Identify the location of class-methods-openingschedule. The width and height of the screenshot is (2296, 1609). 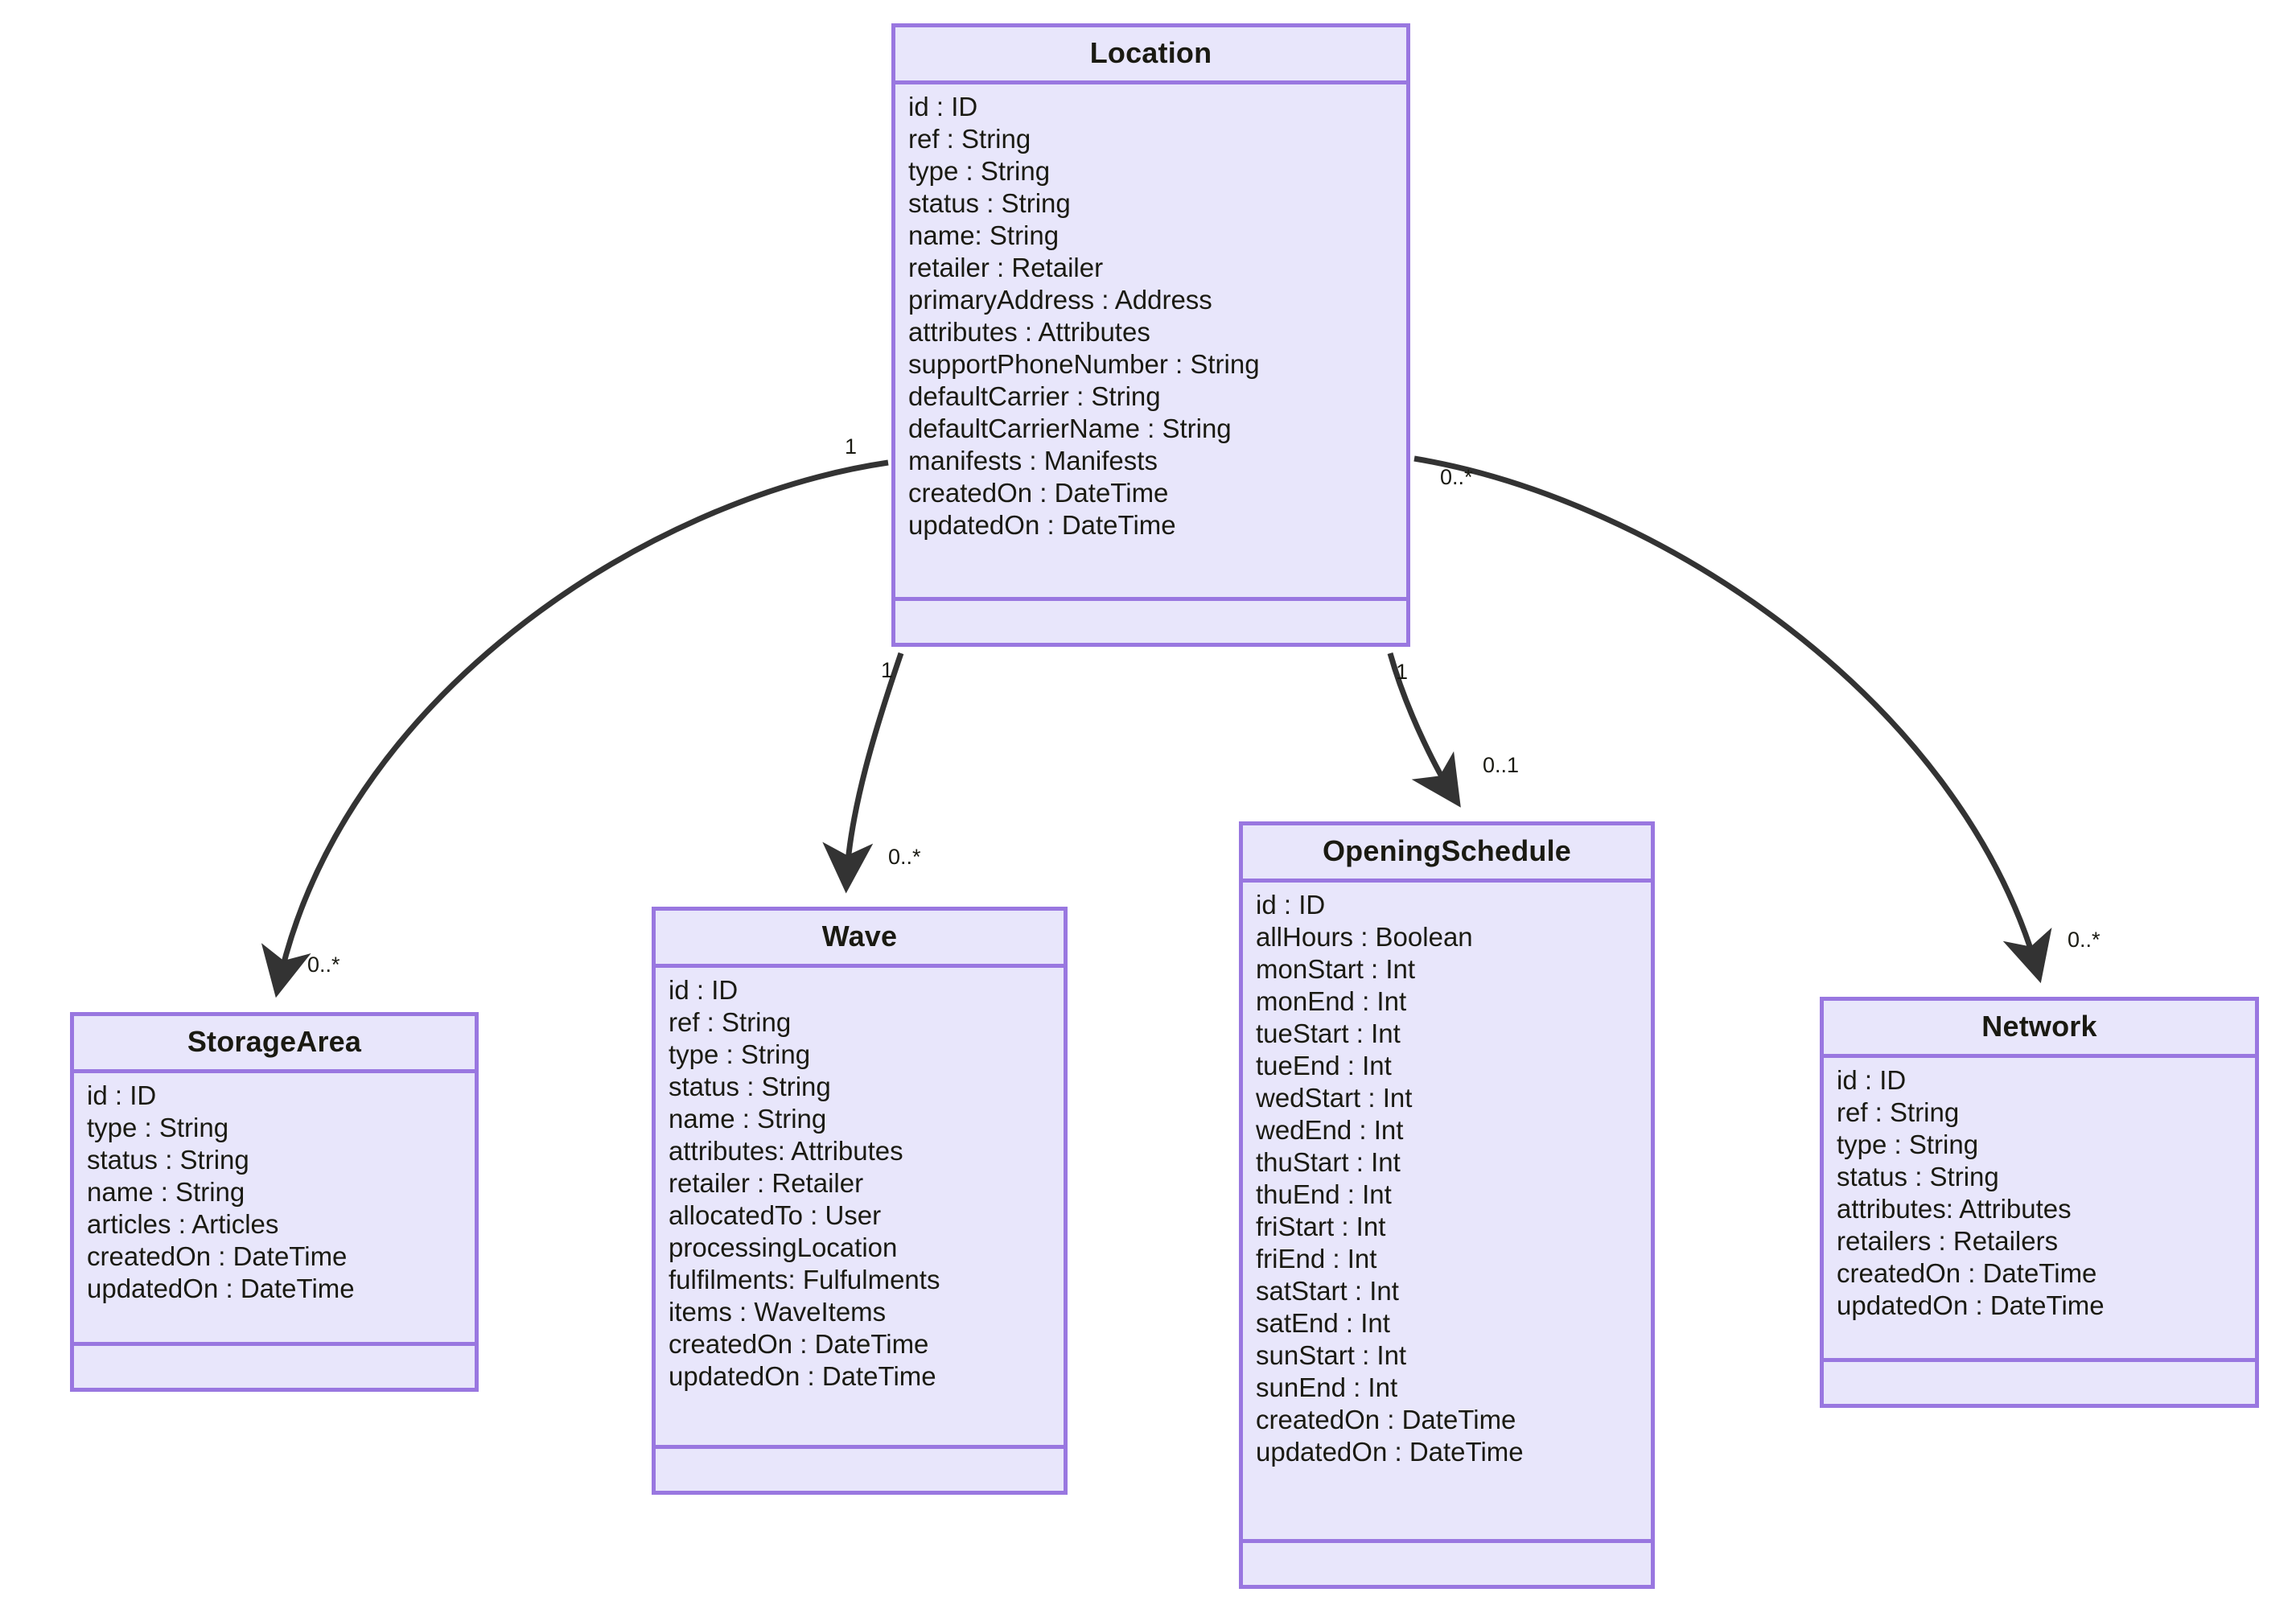
(1447, 1564).